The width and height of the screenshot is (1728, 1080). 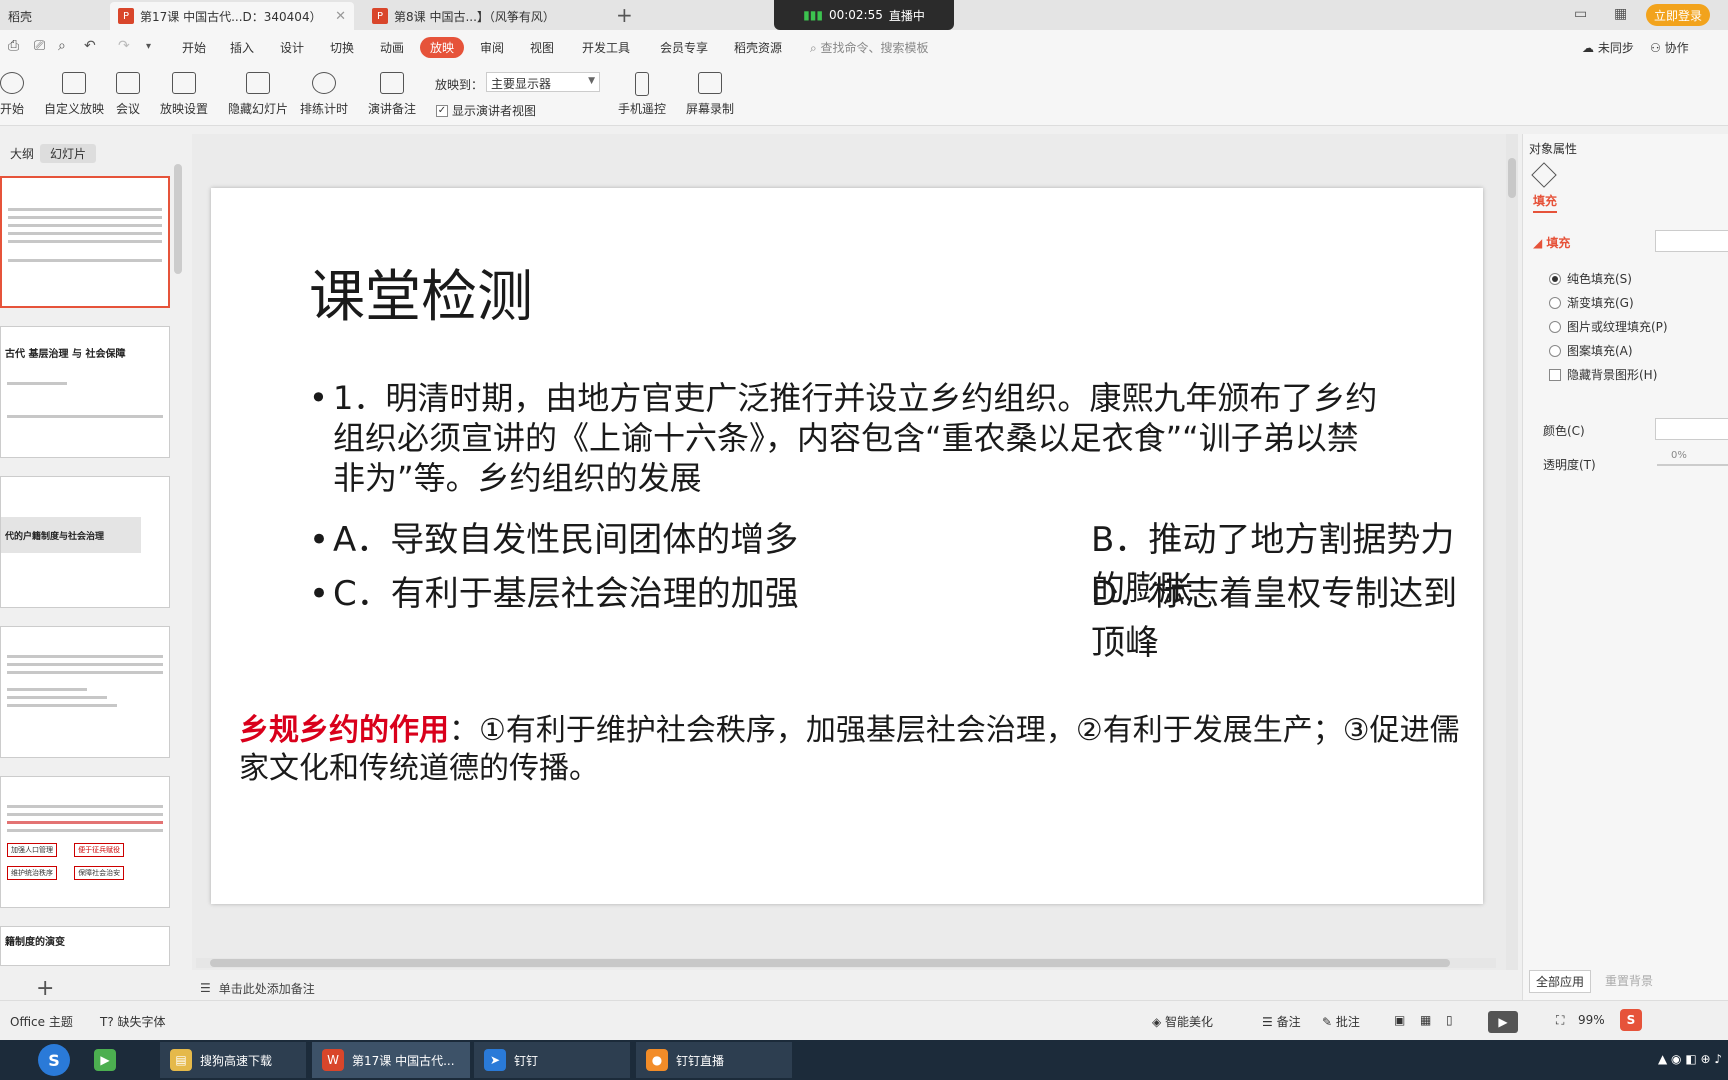 What do you see at coordinates (1692, 465) in the screenshot?
I see `transparency-slider` at bounding box center [1692, 465].